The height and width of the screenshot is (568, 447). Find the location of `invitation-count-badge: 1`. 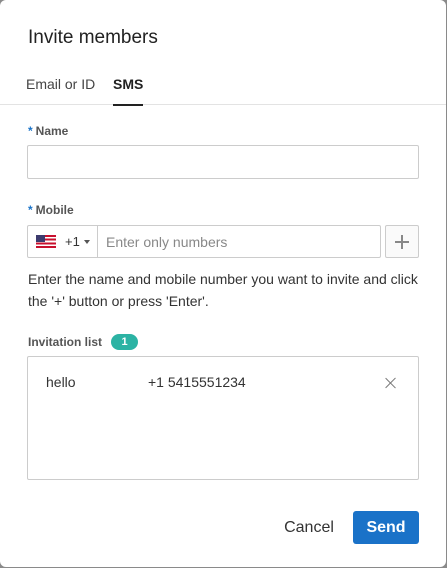

invitation-count-badge: 1 is located at coordinates (125, 342).